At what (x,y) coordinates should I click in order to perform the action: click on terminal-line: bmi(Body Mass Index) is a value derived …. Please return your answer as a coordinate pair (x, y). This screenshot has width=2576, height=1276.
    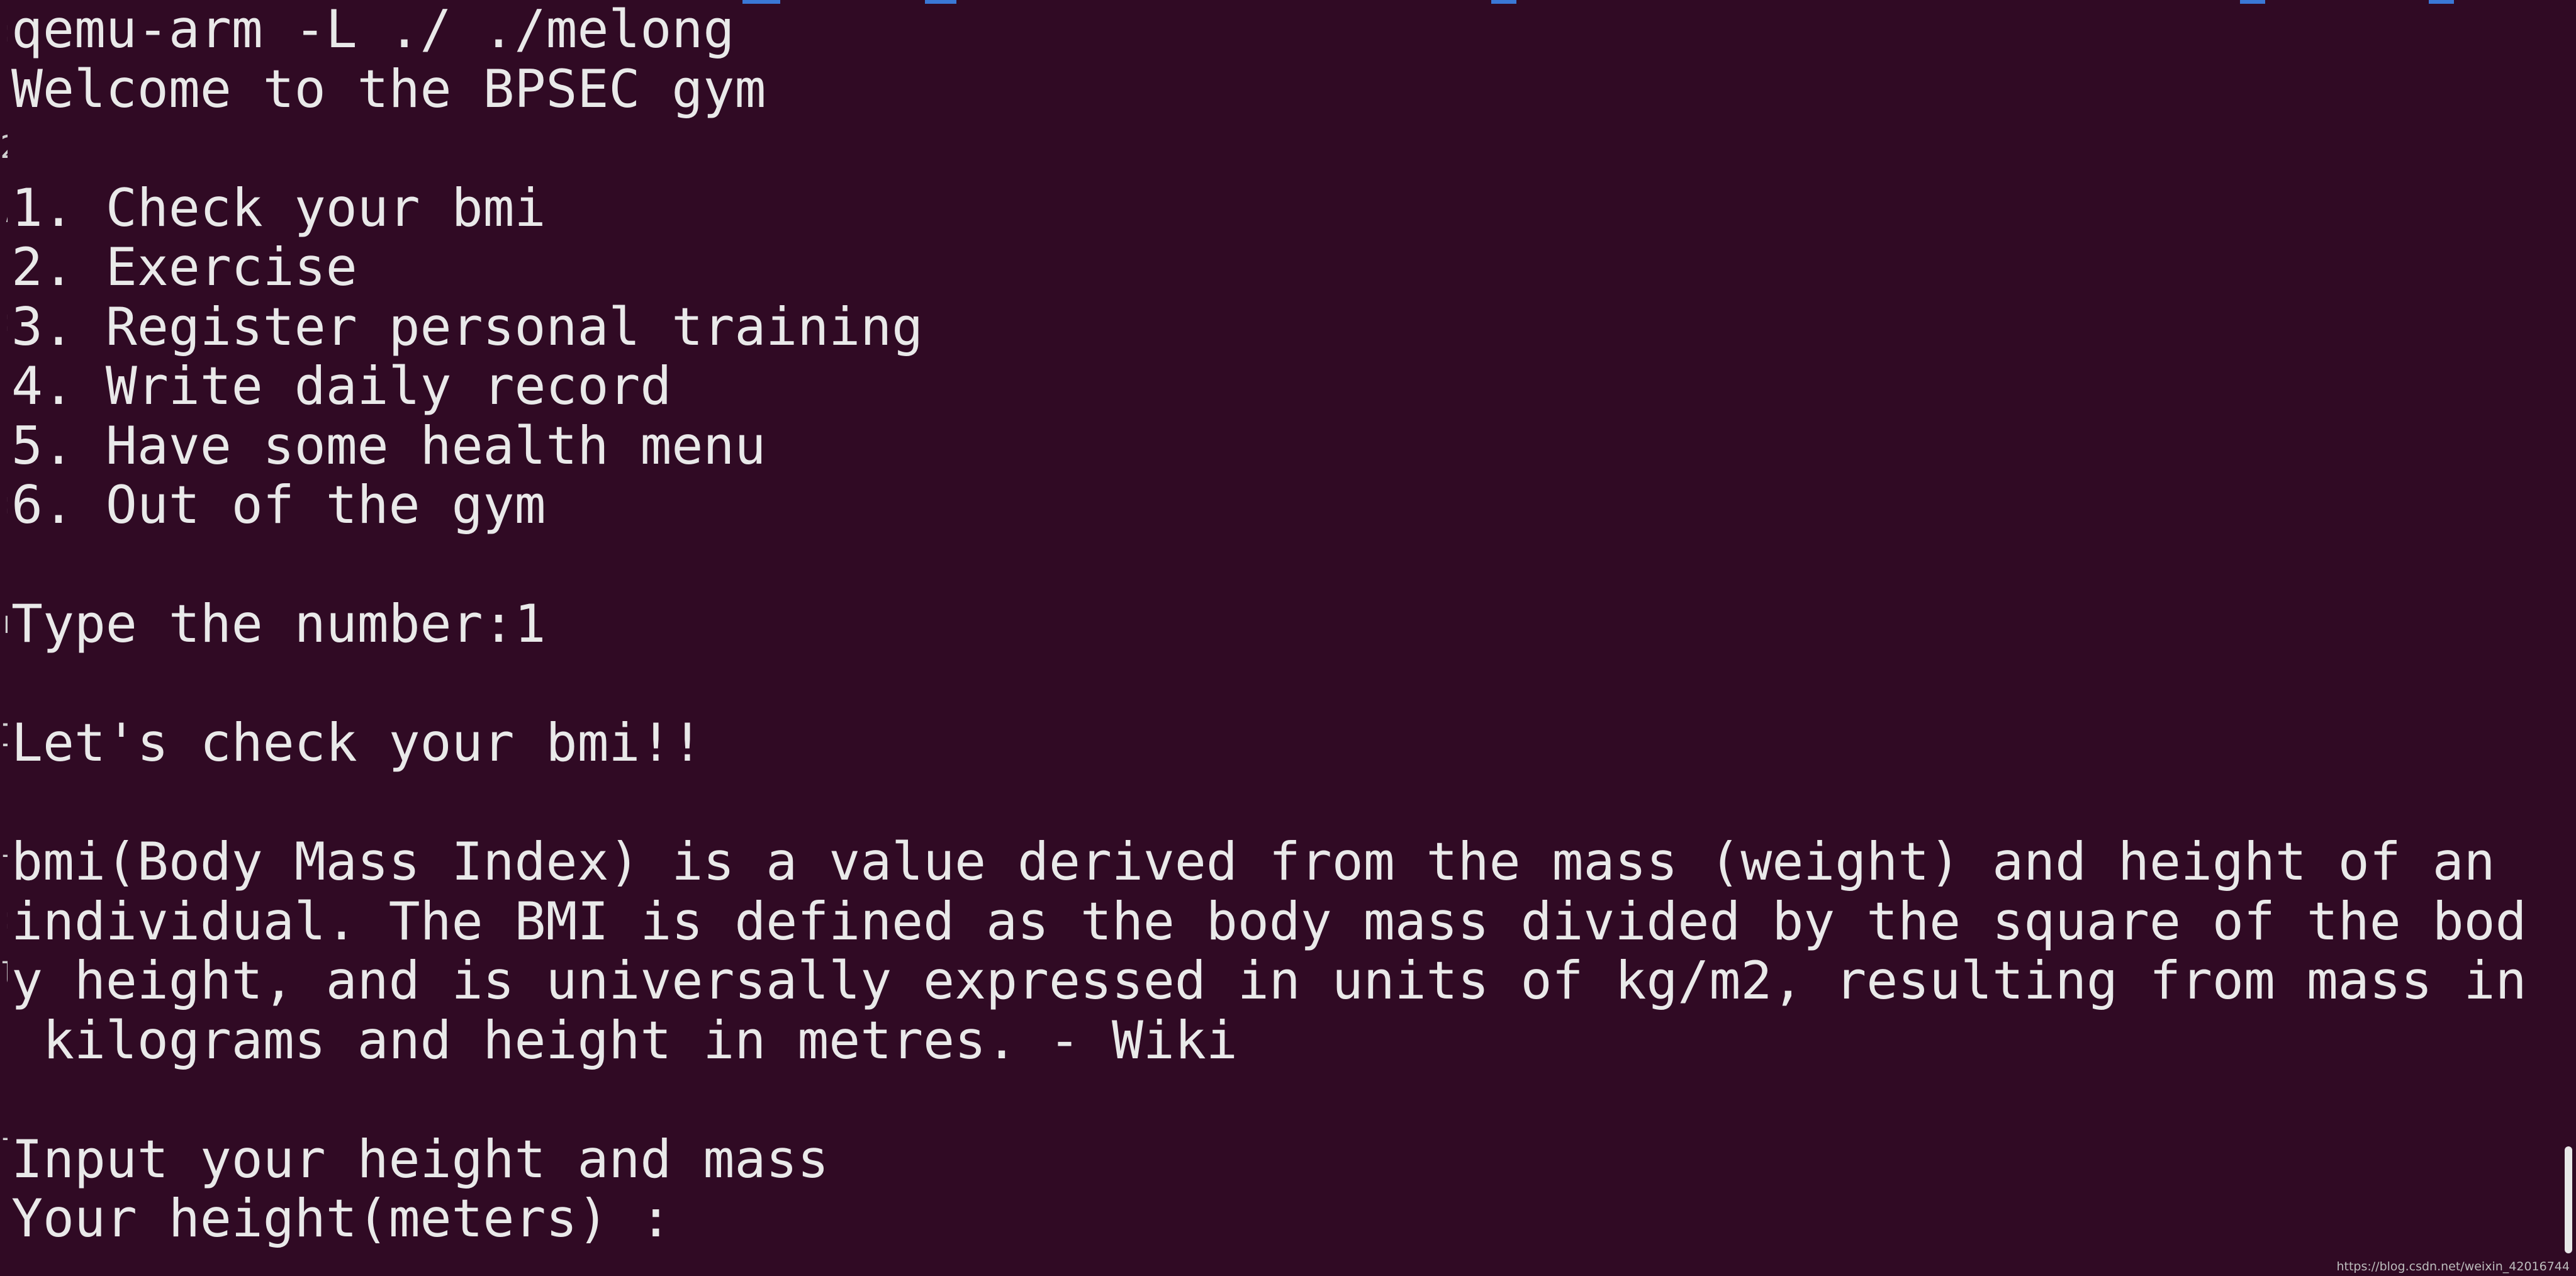
    Looking at the image, I should click on (1253, 861).